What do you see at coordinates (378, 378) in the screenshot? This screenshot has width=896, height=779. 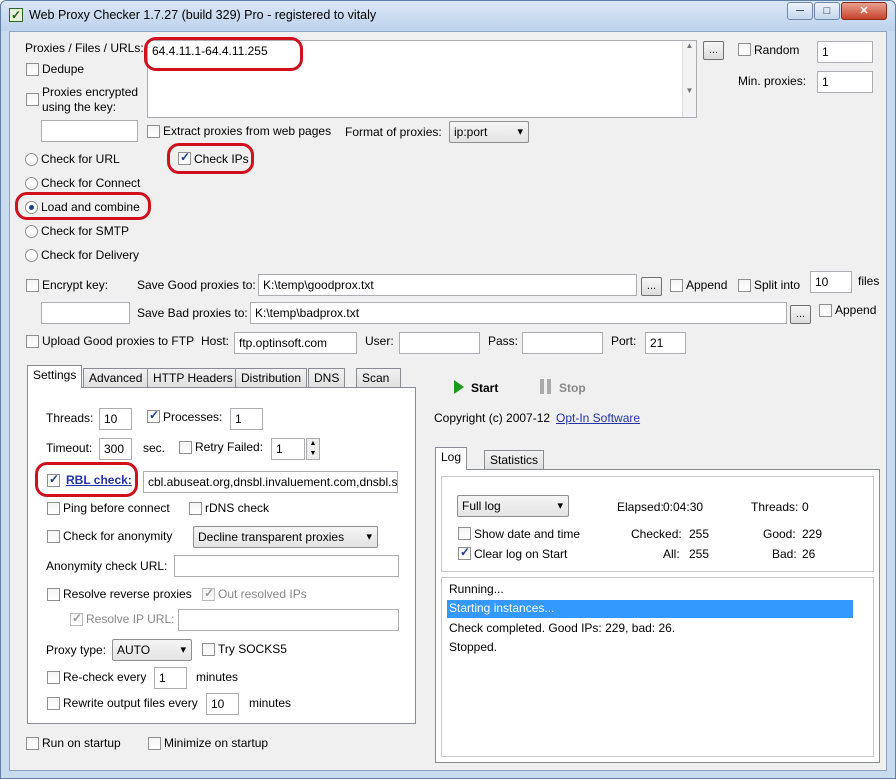 I see `tab-scan: Scan` at bounding box center [378, 378].